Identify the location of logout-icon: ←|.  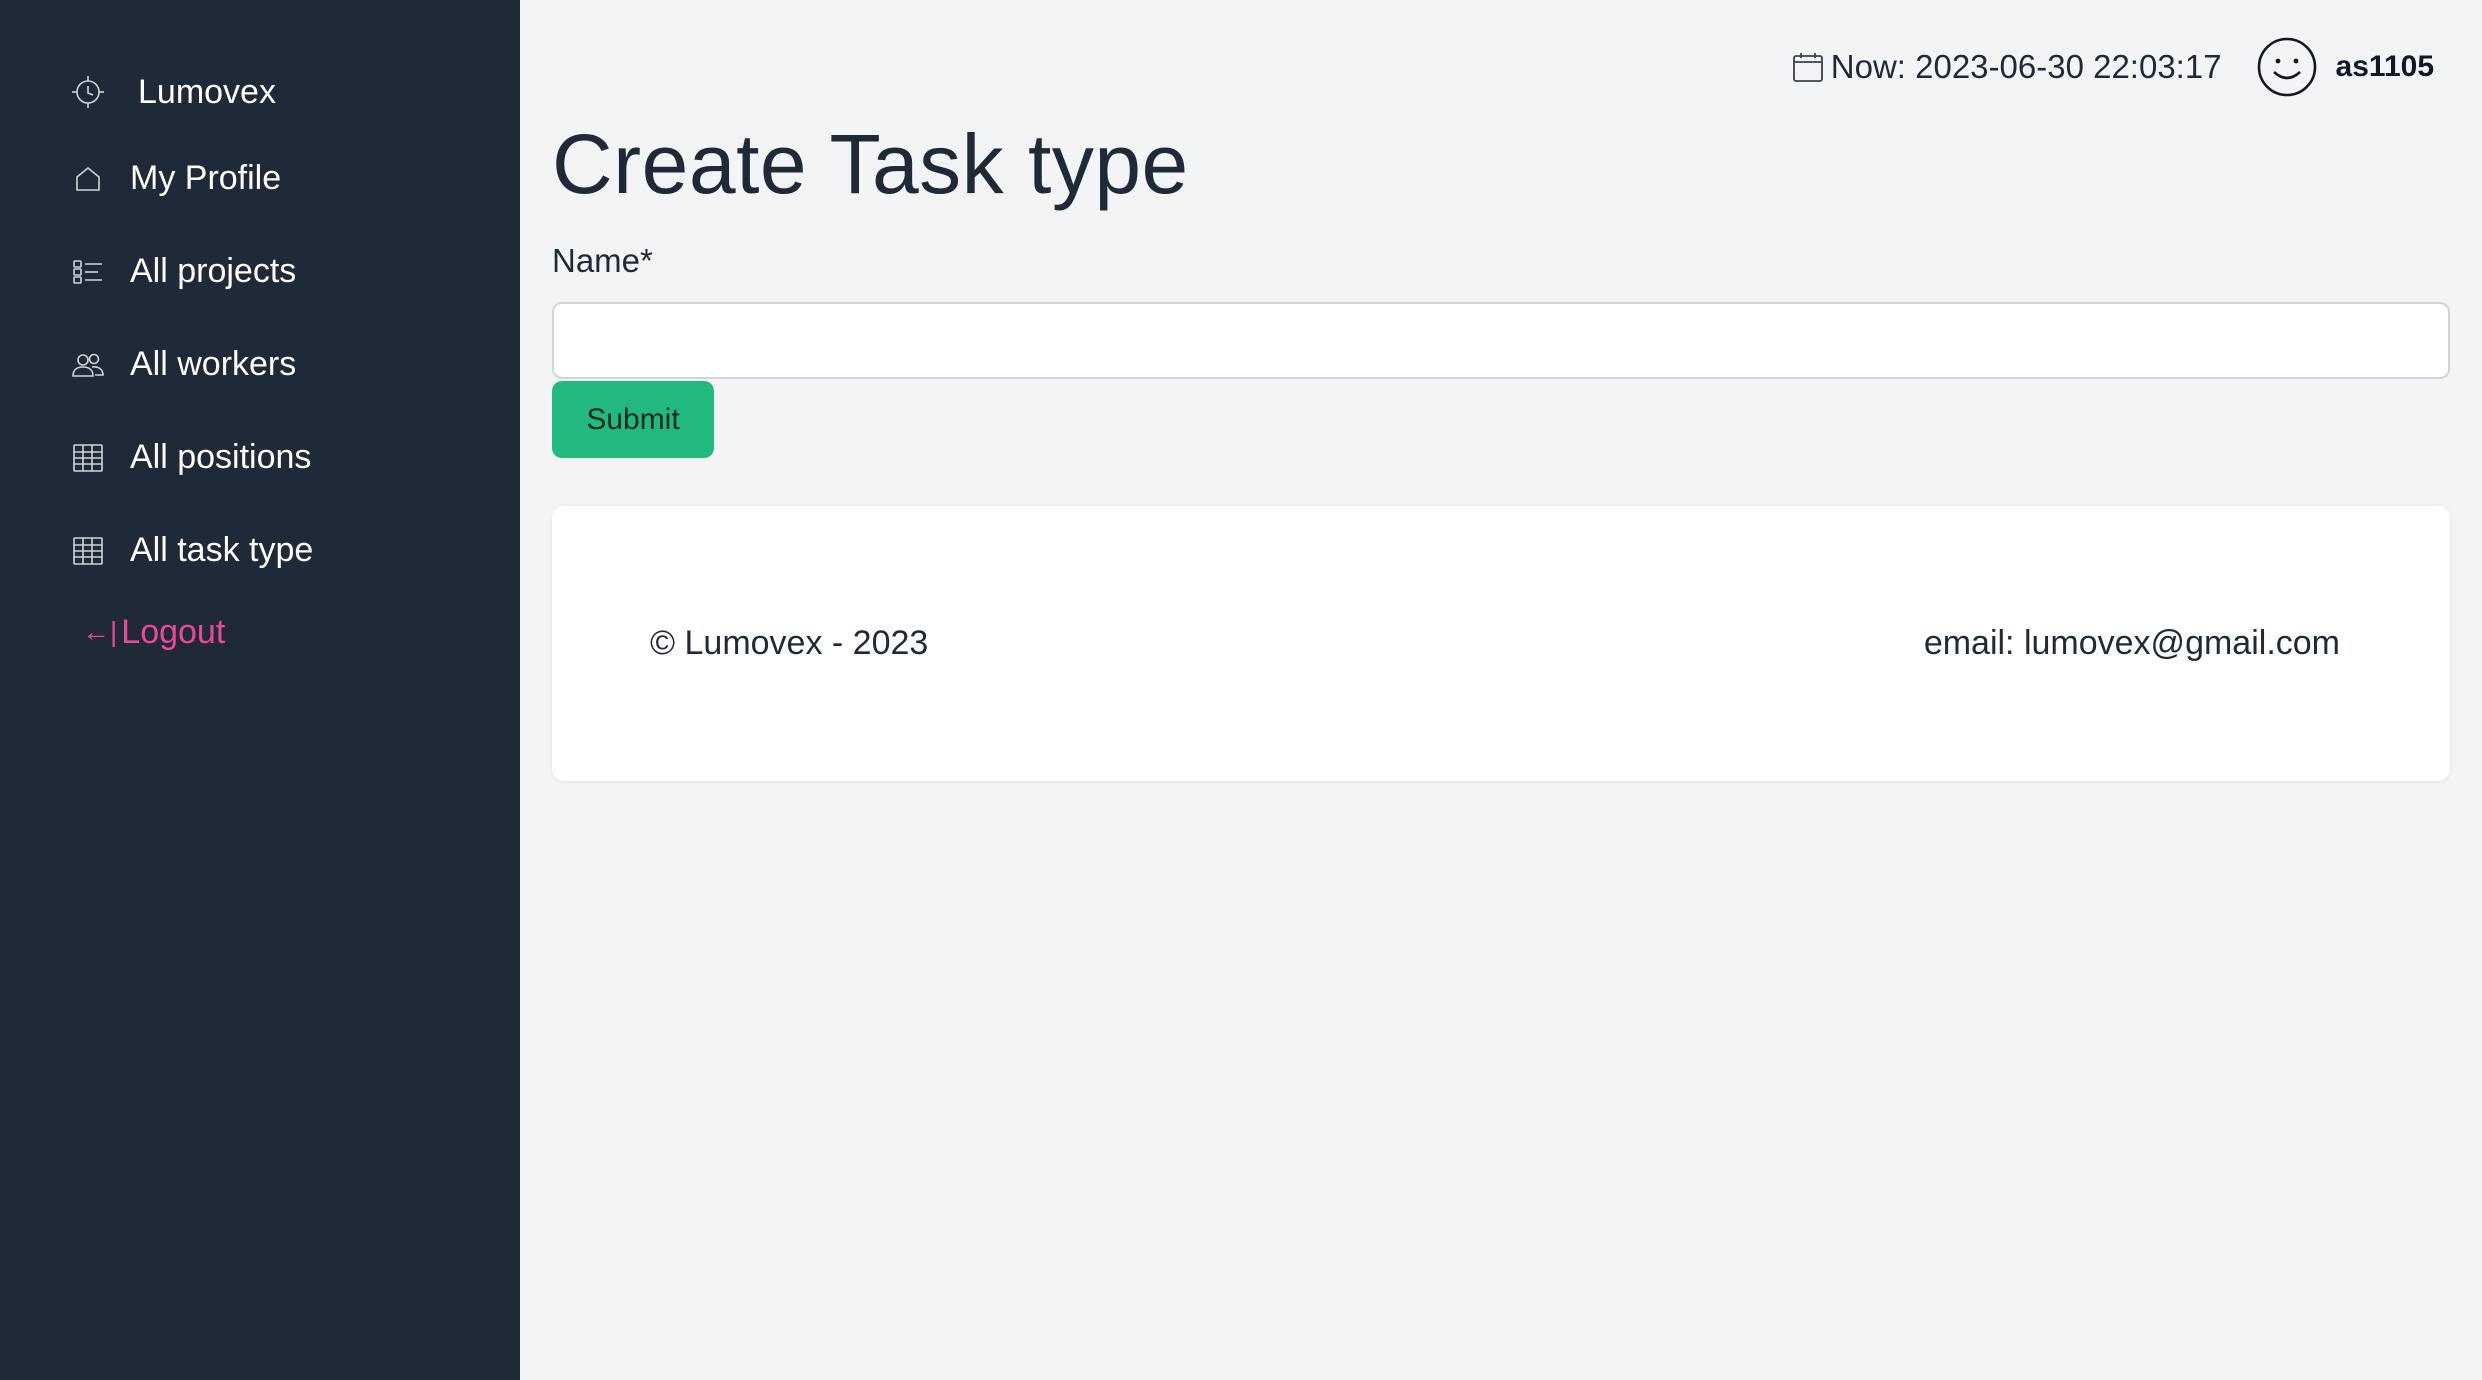
(100, 631).